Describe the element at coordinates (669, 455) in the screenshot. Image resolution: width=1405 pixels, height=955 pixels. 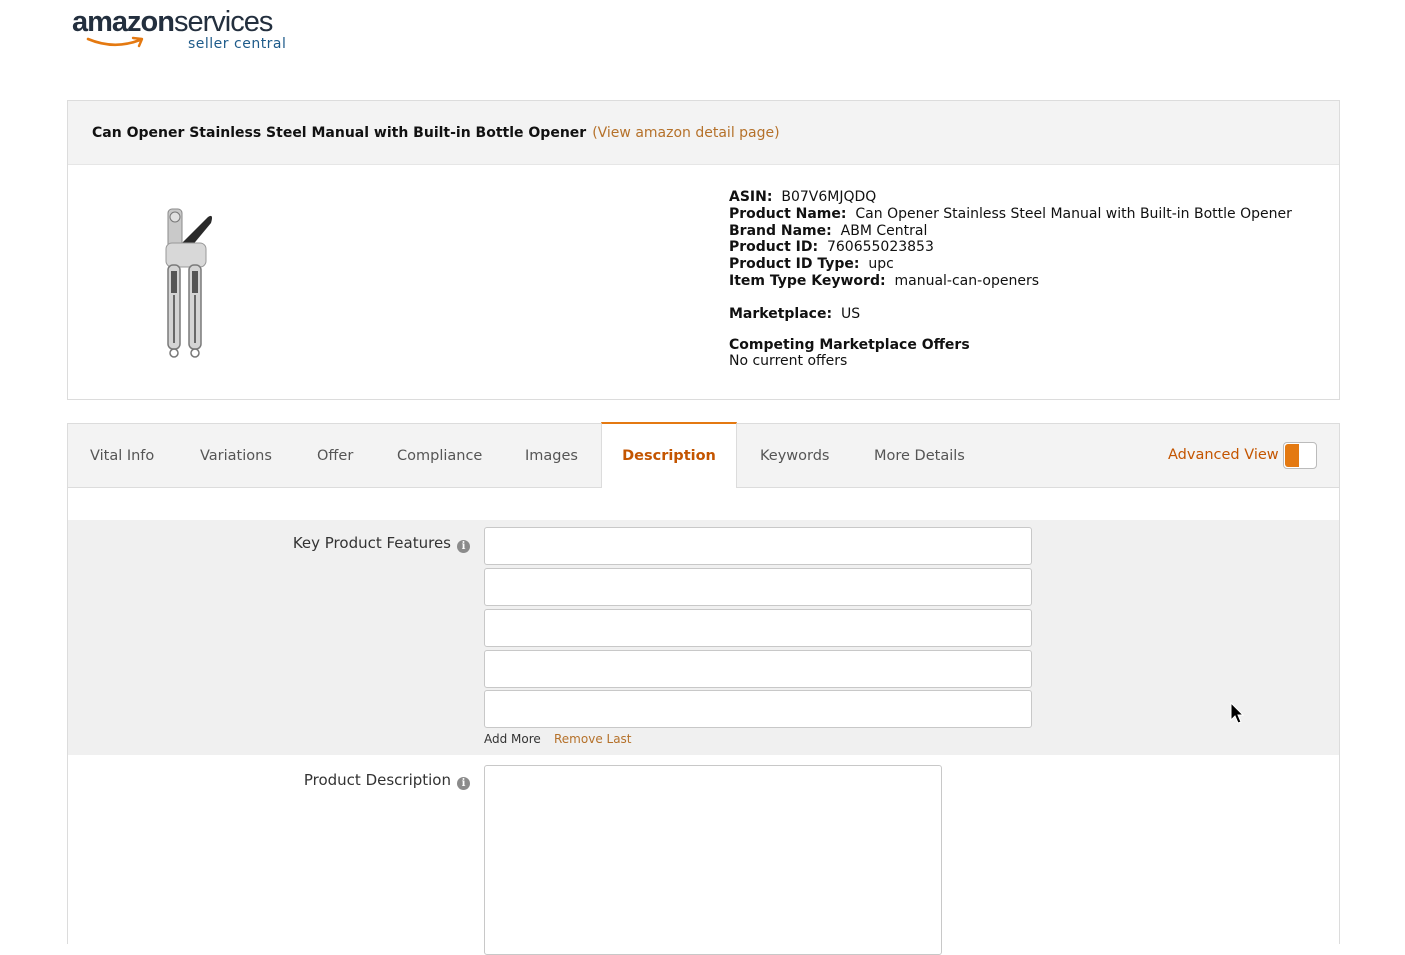
I see `tab-description: Description` at that location.